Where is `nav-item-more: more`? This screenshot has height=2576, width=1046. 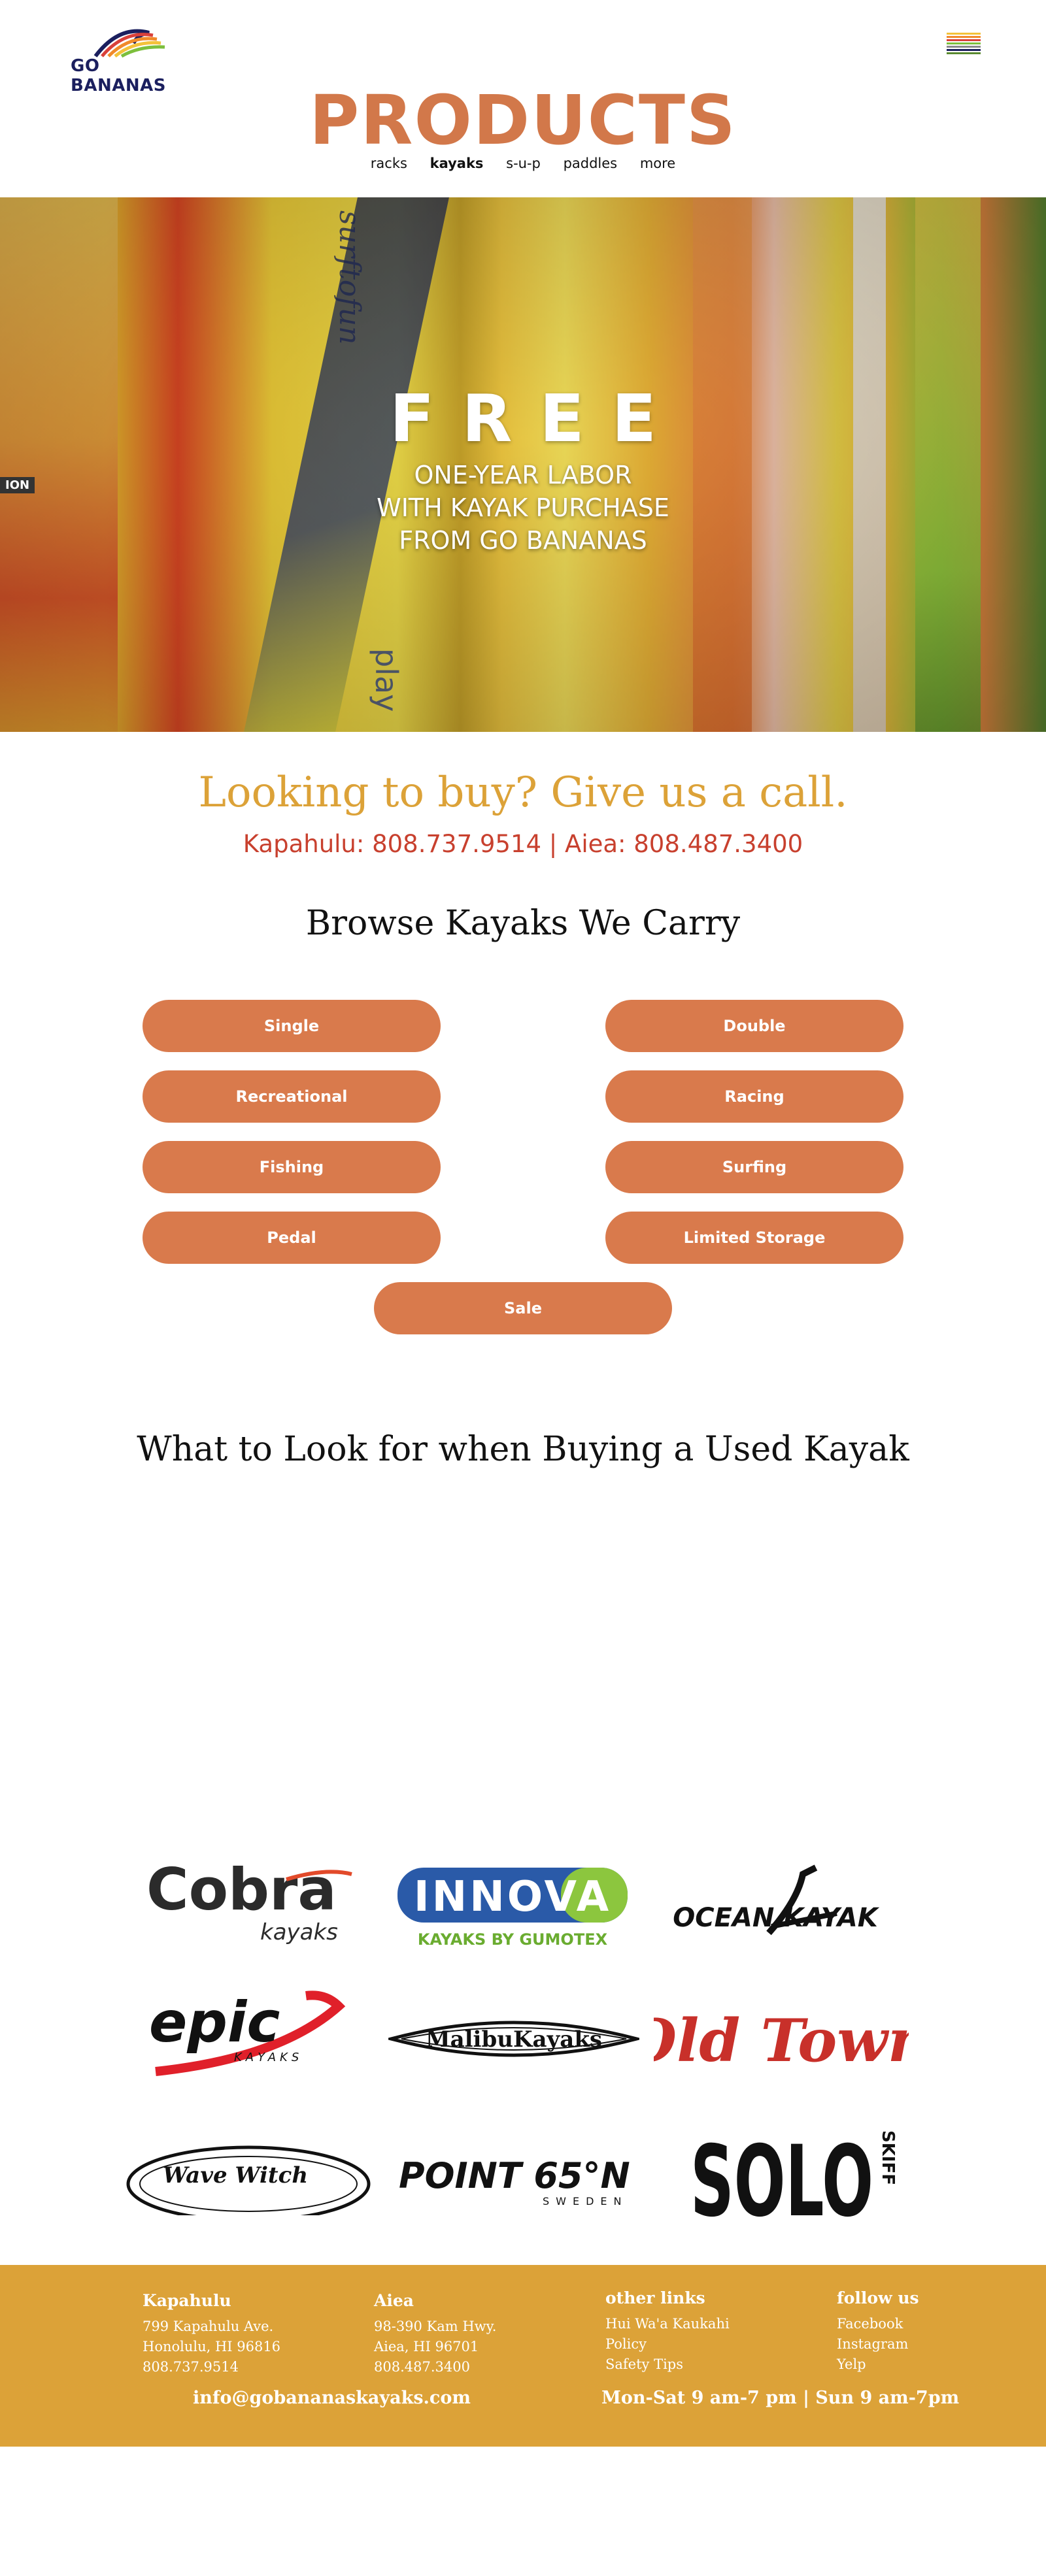 nav-item-more: more is located at coordinates (657, 163).